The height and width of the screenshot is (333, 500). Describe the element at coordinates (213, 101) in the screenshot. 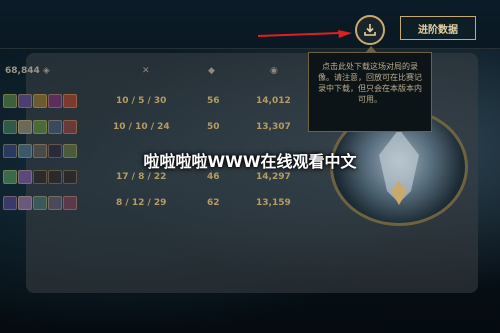

I see `cs-value: 56` at that location.